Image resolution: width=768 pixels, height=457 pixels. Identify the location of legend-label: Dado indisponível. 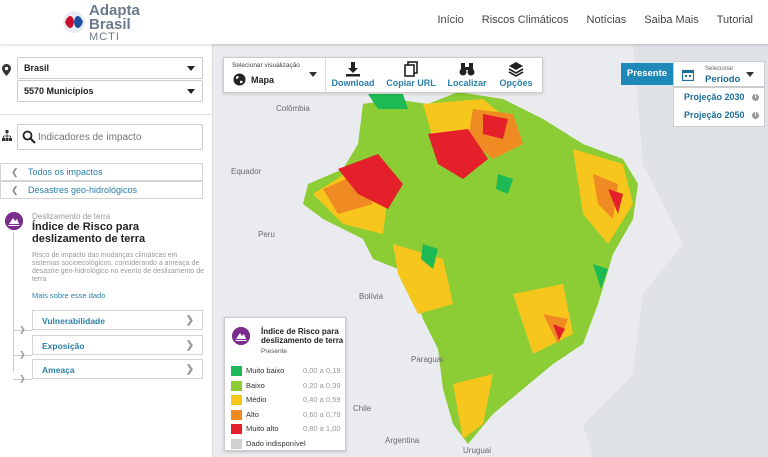
(276, 443).